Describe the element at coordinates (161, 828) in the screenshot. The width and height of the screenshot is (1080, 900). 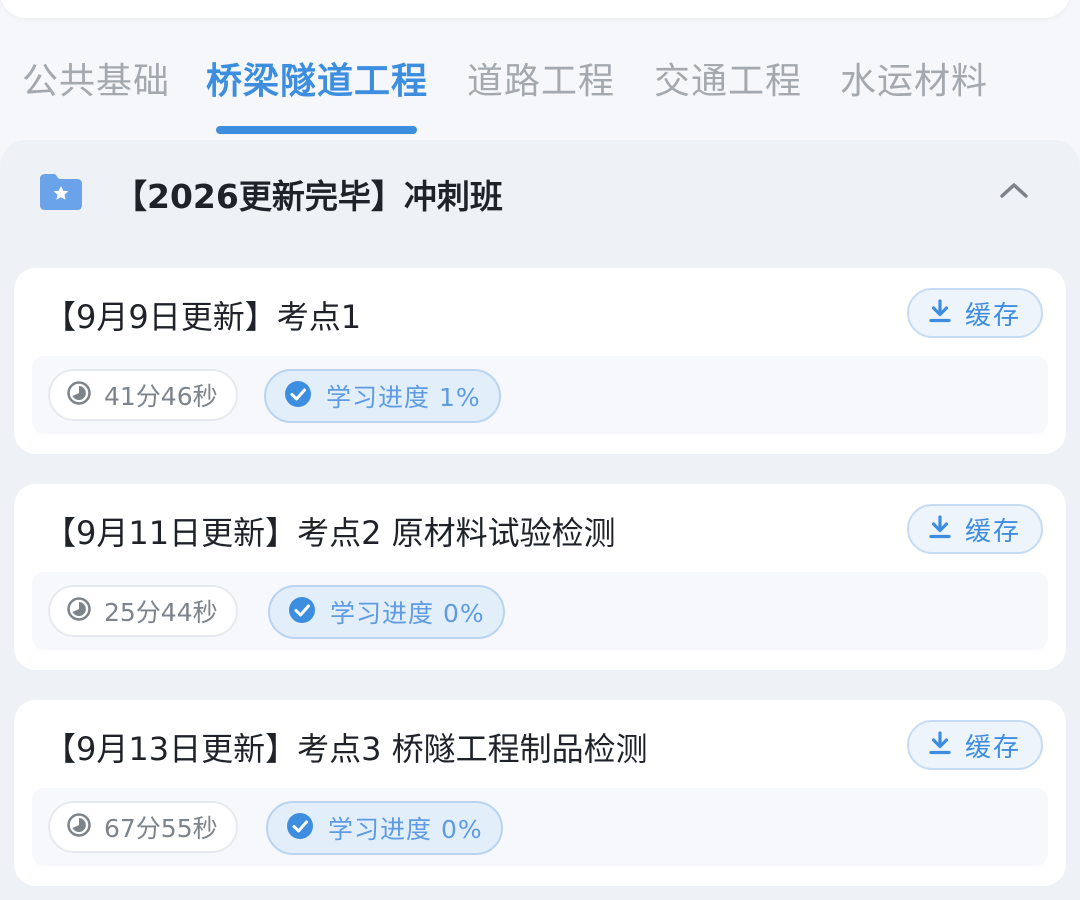
I see `duration-text: 67分55秒` at that location.